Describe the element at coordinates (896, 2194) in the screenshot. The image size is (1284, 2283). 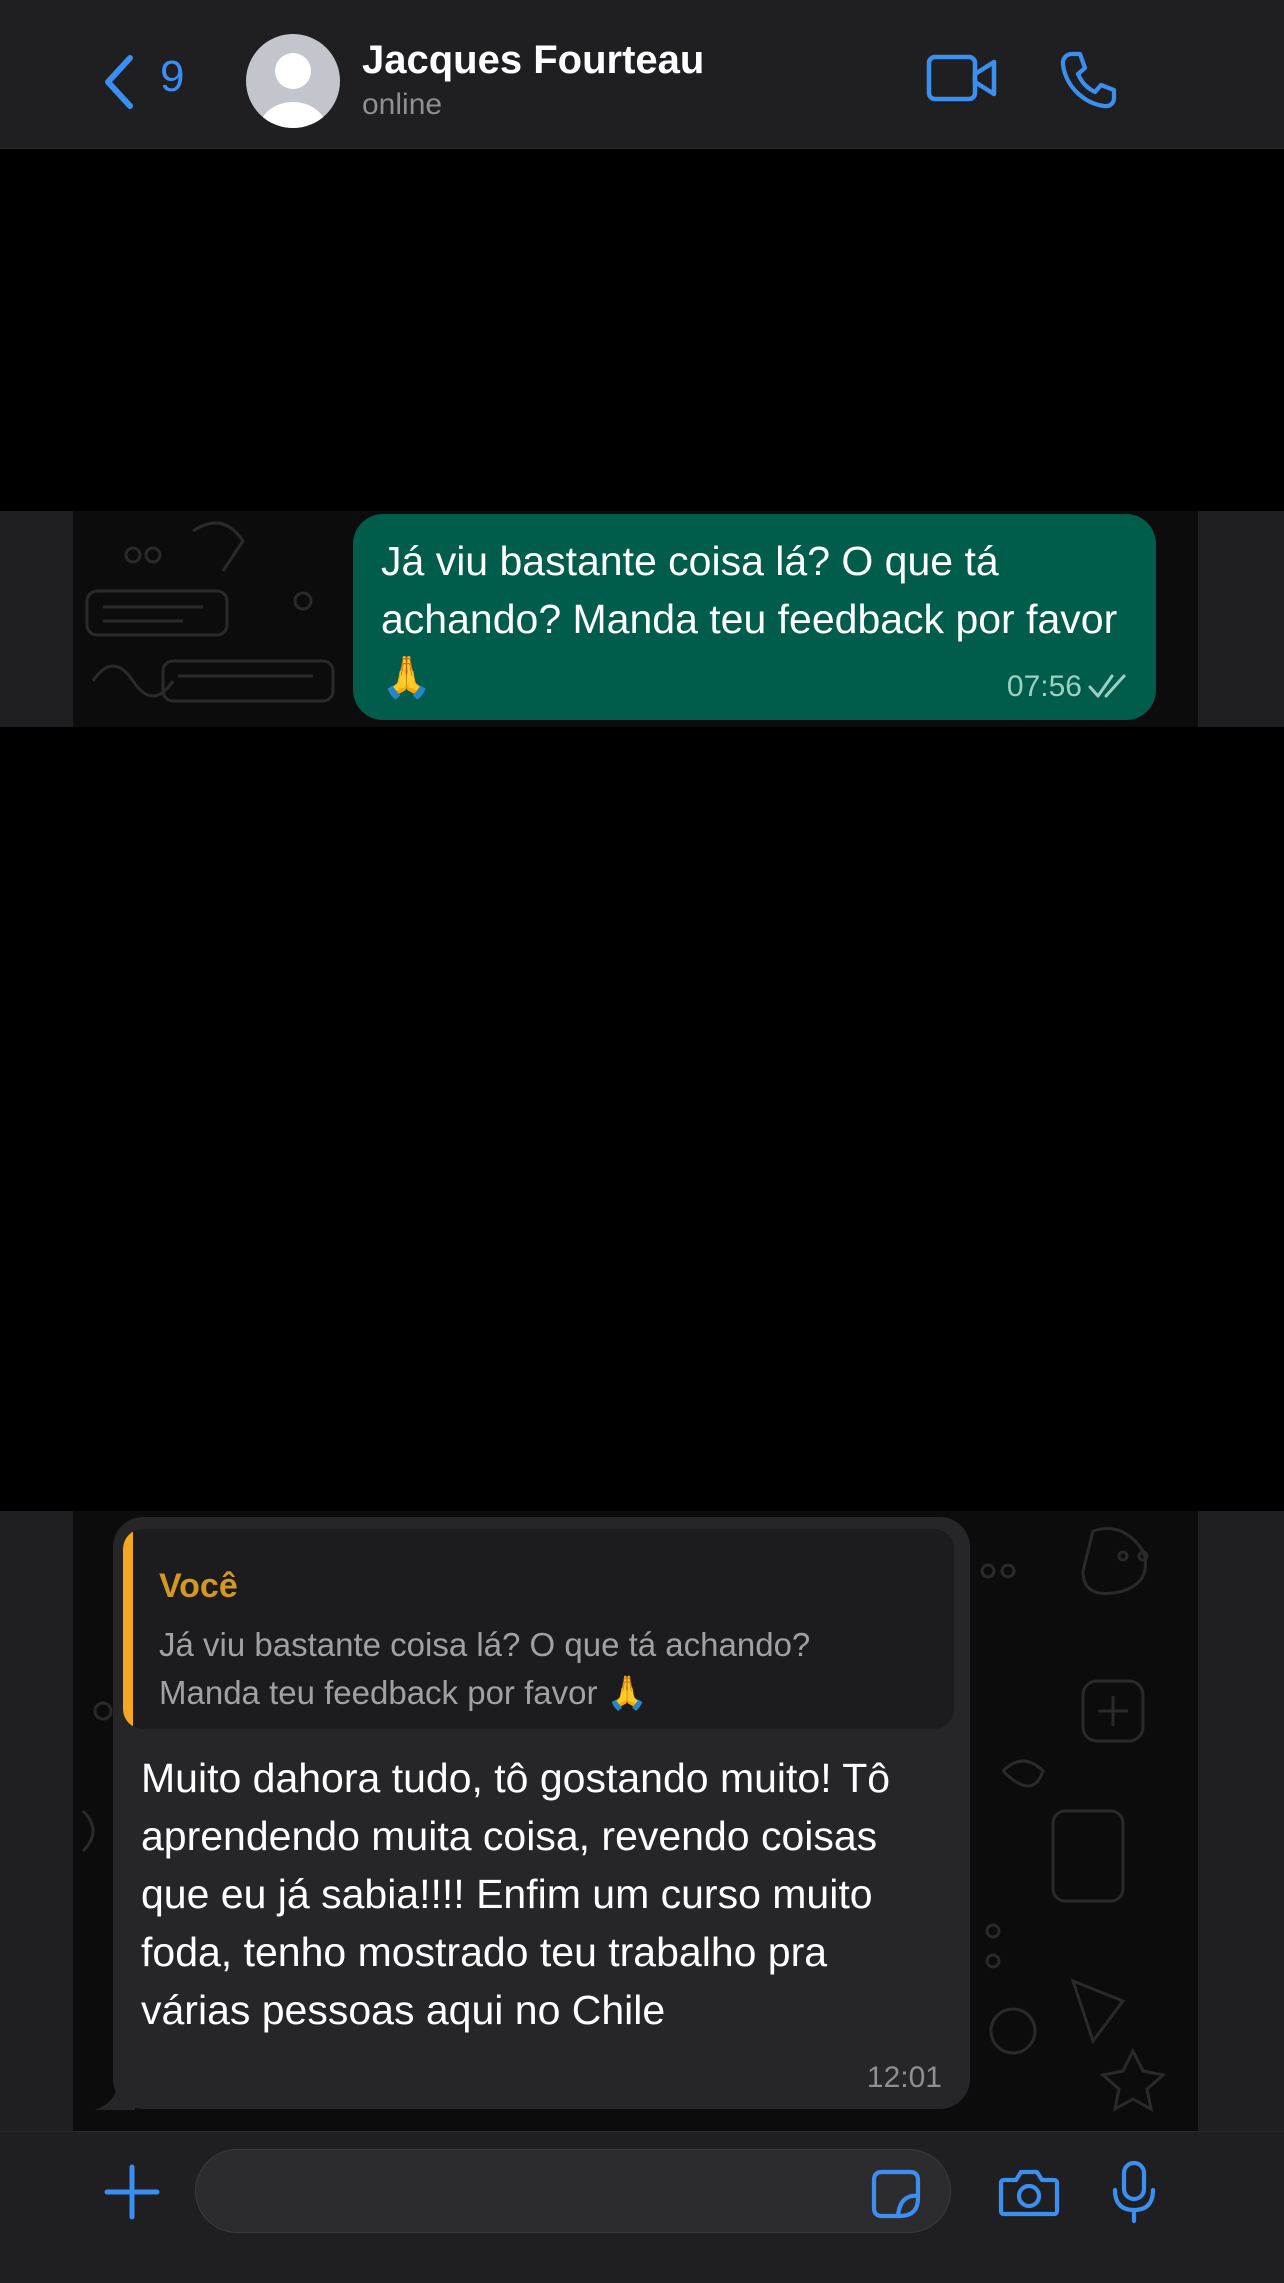
I see `sticker-icon` at that location.